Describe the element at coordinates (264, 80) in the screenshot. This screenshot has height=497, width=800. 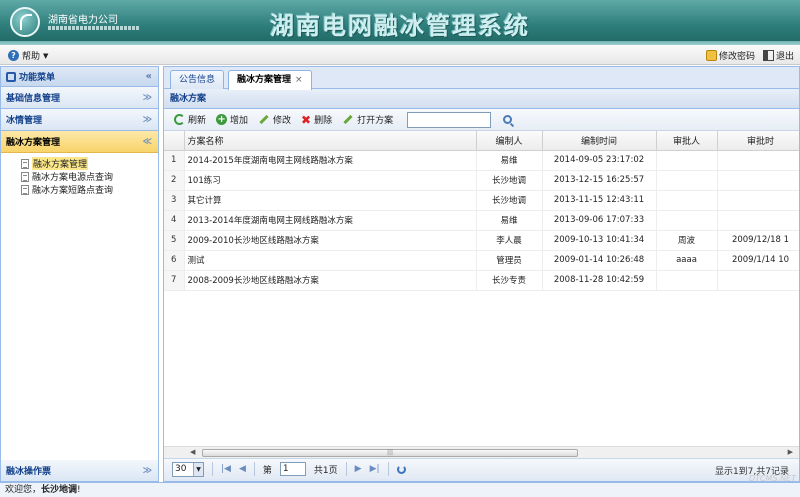
I see `tab-label: 融冰方案管理` at that location.